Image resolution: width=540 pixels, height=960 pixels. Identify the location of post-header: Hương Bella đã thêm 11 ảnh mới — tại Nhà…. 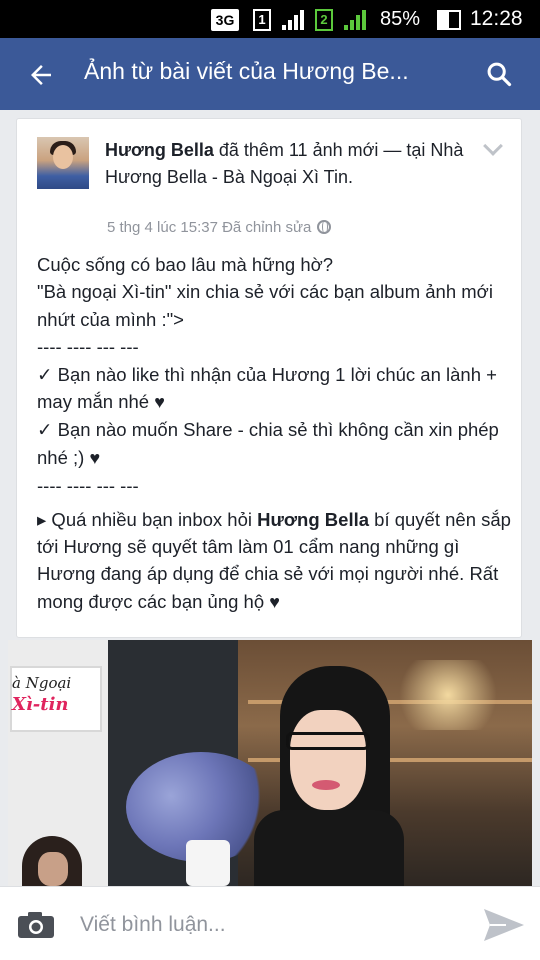
(285, 164).